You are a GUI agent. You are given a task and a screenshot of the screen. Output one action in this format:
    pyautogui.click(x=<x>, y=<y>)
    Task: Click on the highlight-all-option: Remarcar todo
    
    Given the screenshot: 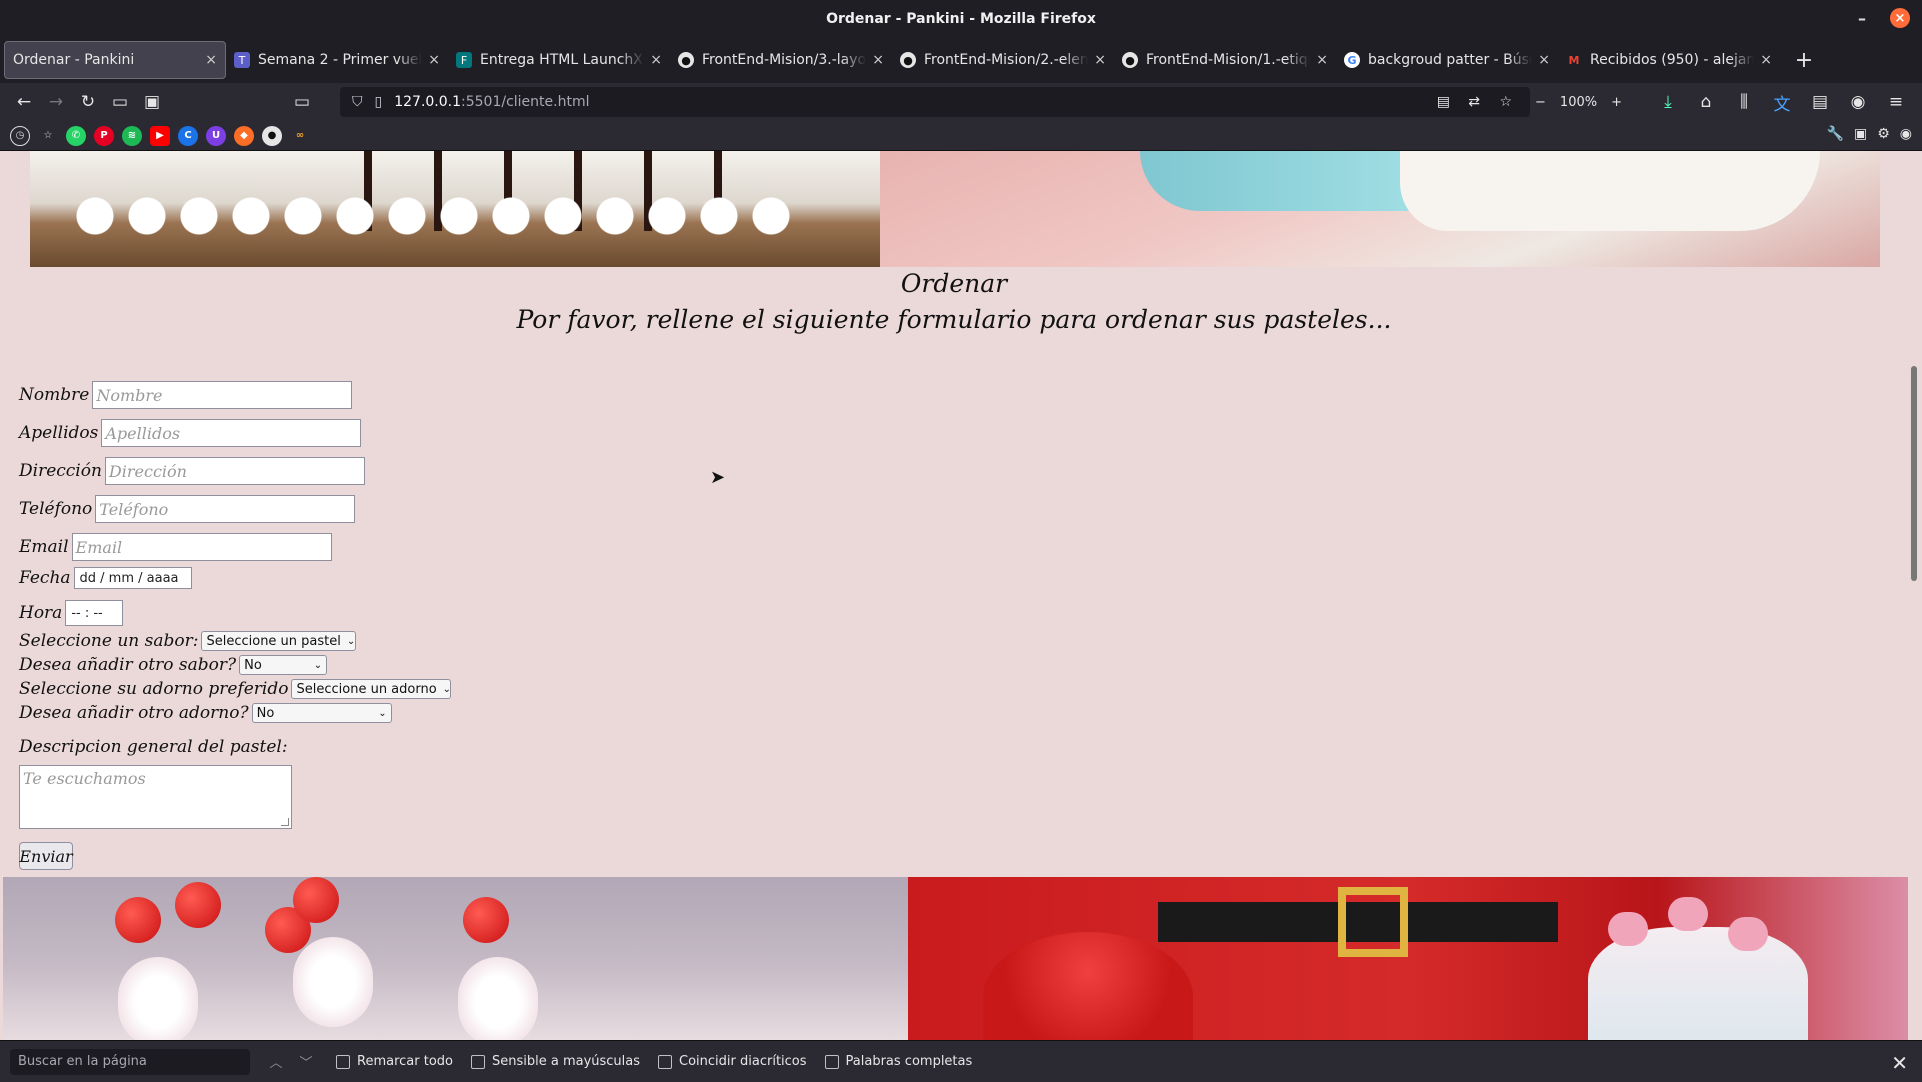 What is the action you would take?
    pyautogui.click(x=394, y=1061)
    